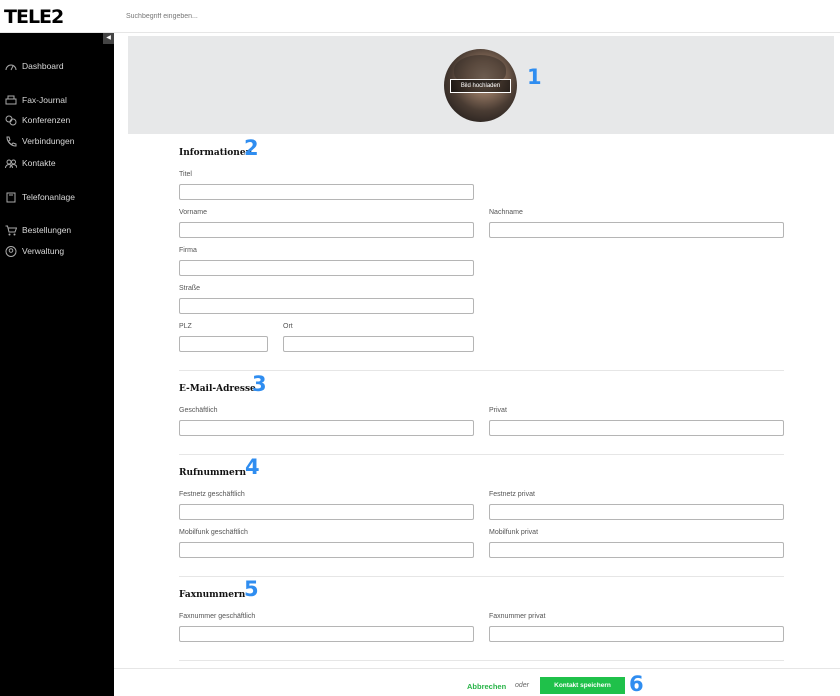  Describe the element at coordinates (46, 120) in the screenshot. I see `sidebar-item-label: Konferenzen` at that location.